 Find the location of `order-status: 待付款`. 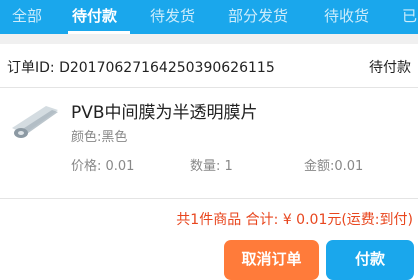

order-status: 待付款 is located at coordinates (390, 68).